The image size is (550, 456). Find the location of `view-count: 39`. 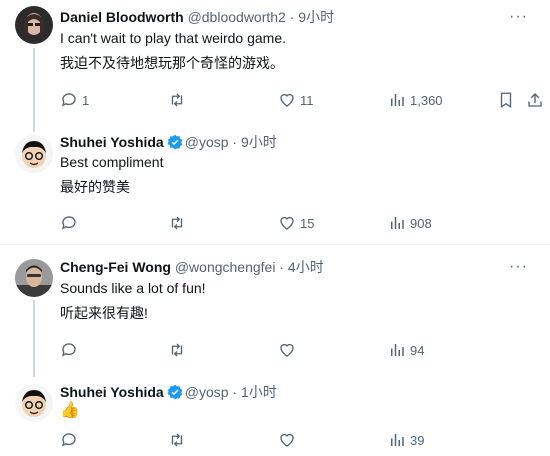

view-count: 39 is located at coordinates (417, 440).